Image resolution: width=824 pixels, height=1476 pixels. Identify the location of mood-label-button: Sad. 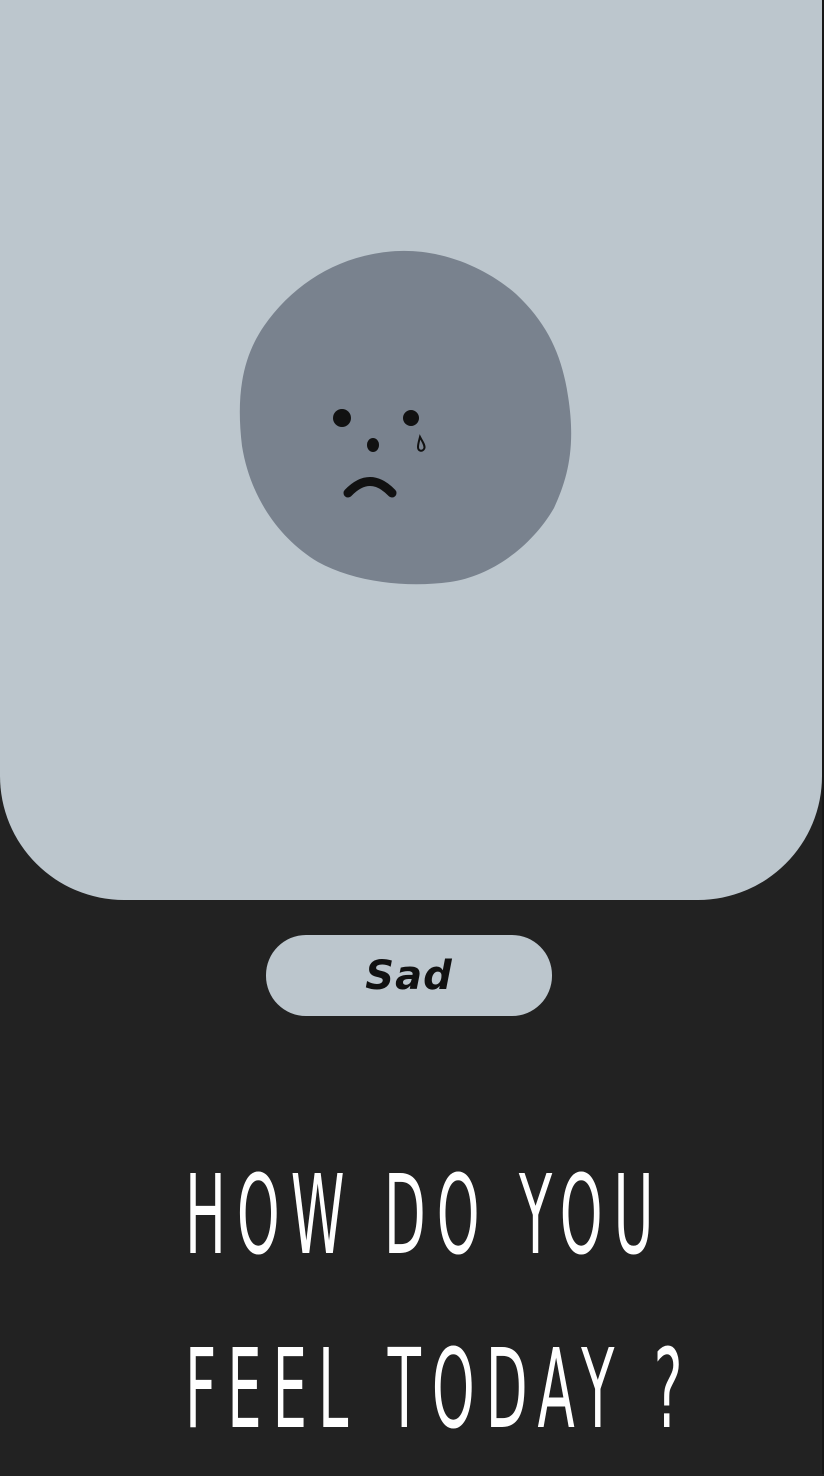
(409, 975).